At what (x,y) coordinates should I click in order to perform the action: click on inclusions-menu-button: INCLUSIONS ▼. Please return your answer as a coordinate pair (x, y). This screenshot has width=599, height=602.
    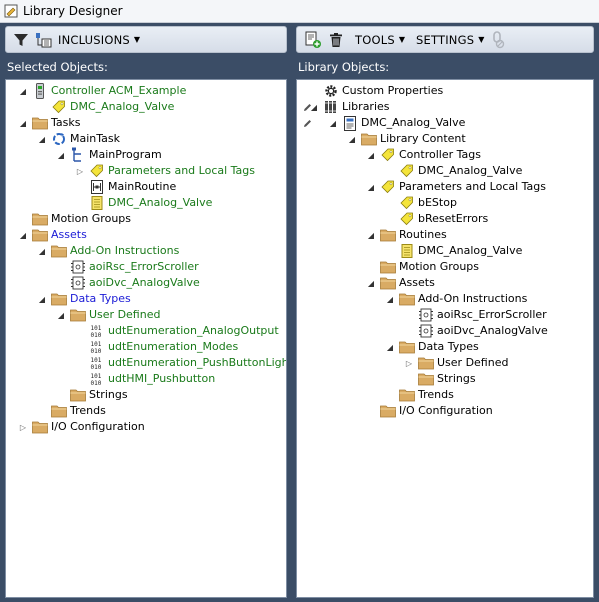
    Looking at the image, I should click on (87, 40).